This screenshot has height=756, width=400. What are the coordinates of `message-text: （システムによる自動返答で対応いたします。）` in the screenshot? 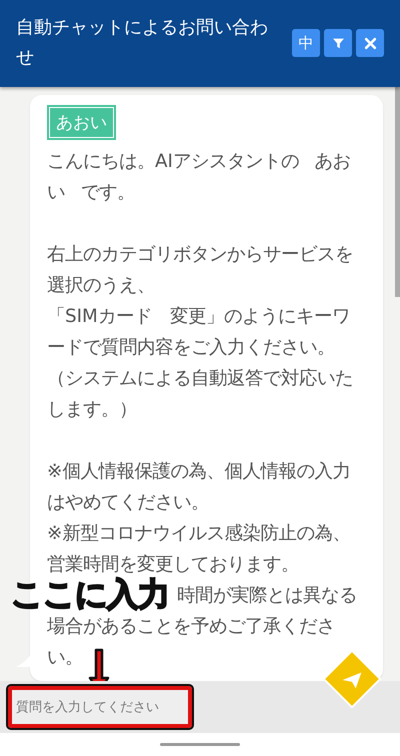 It's located at (200, 394).